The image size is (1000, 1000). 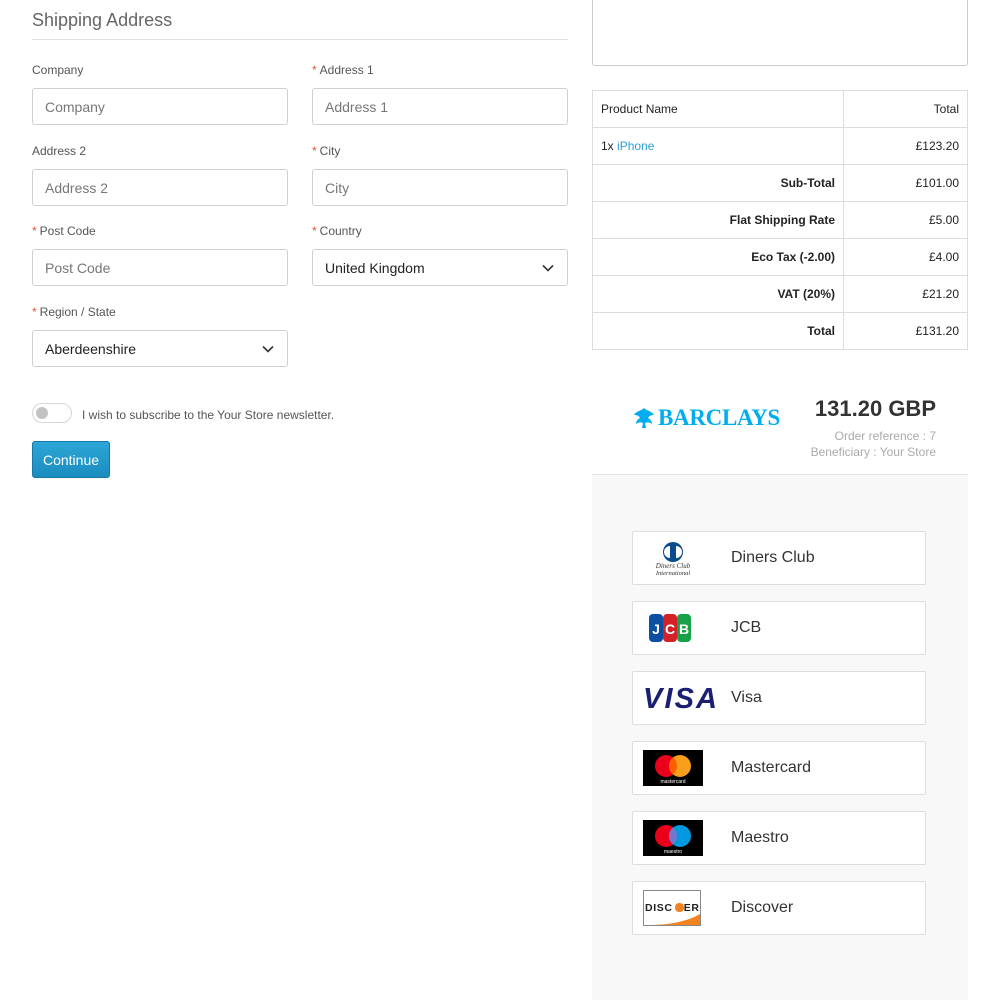 What do you see at coordinates (875, 408) in the screenshot?
I see `payment-amount: 131.20 GBP` at bounding box center [875, 408].